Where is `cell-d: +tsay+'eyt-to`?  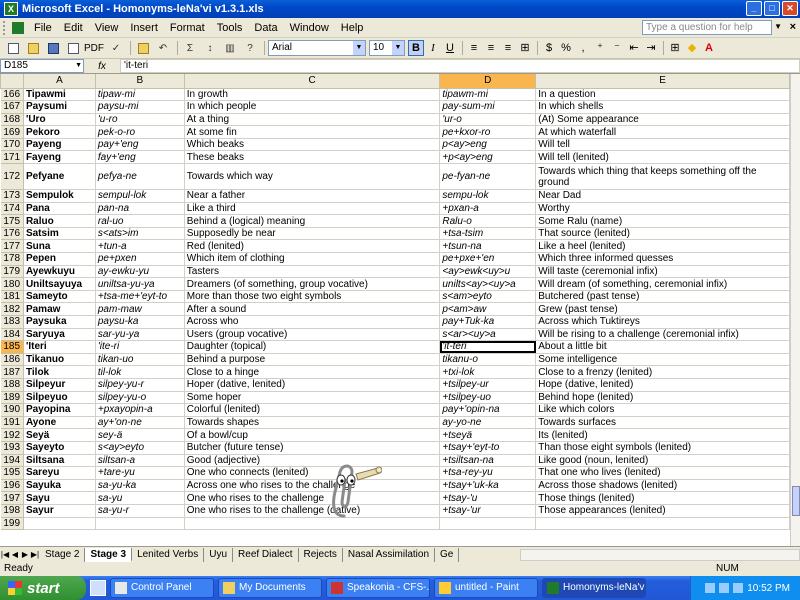
cell-d: +tsay+'eyt-to is located at coordinates (488, 448).